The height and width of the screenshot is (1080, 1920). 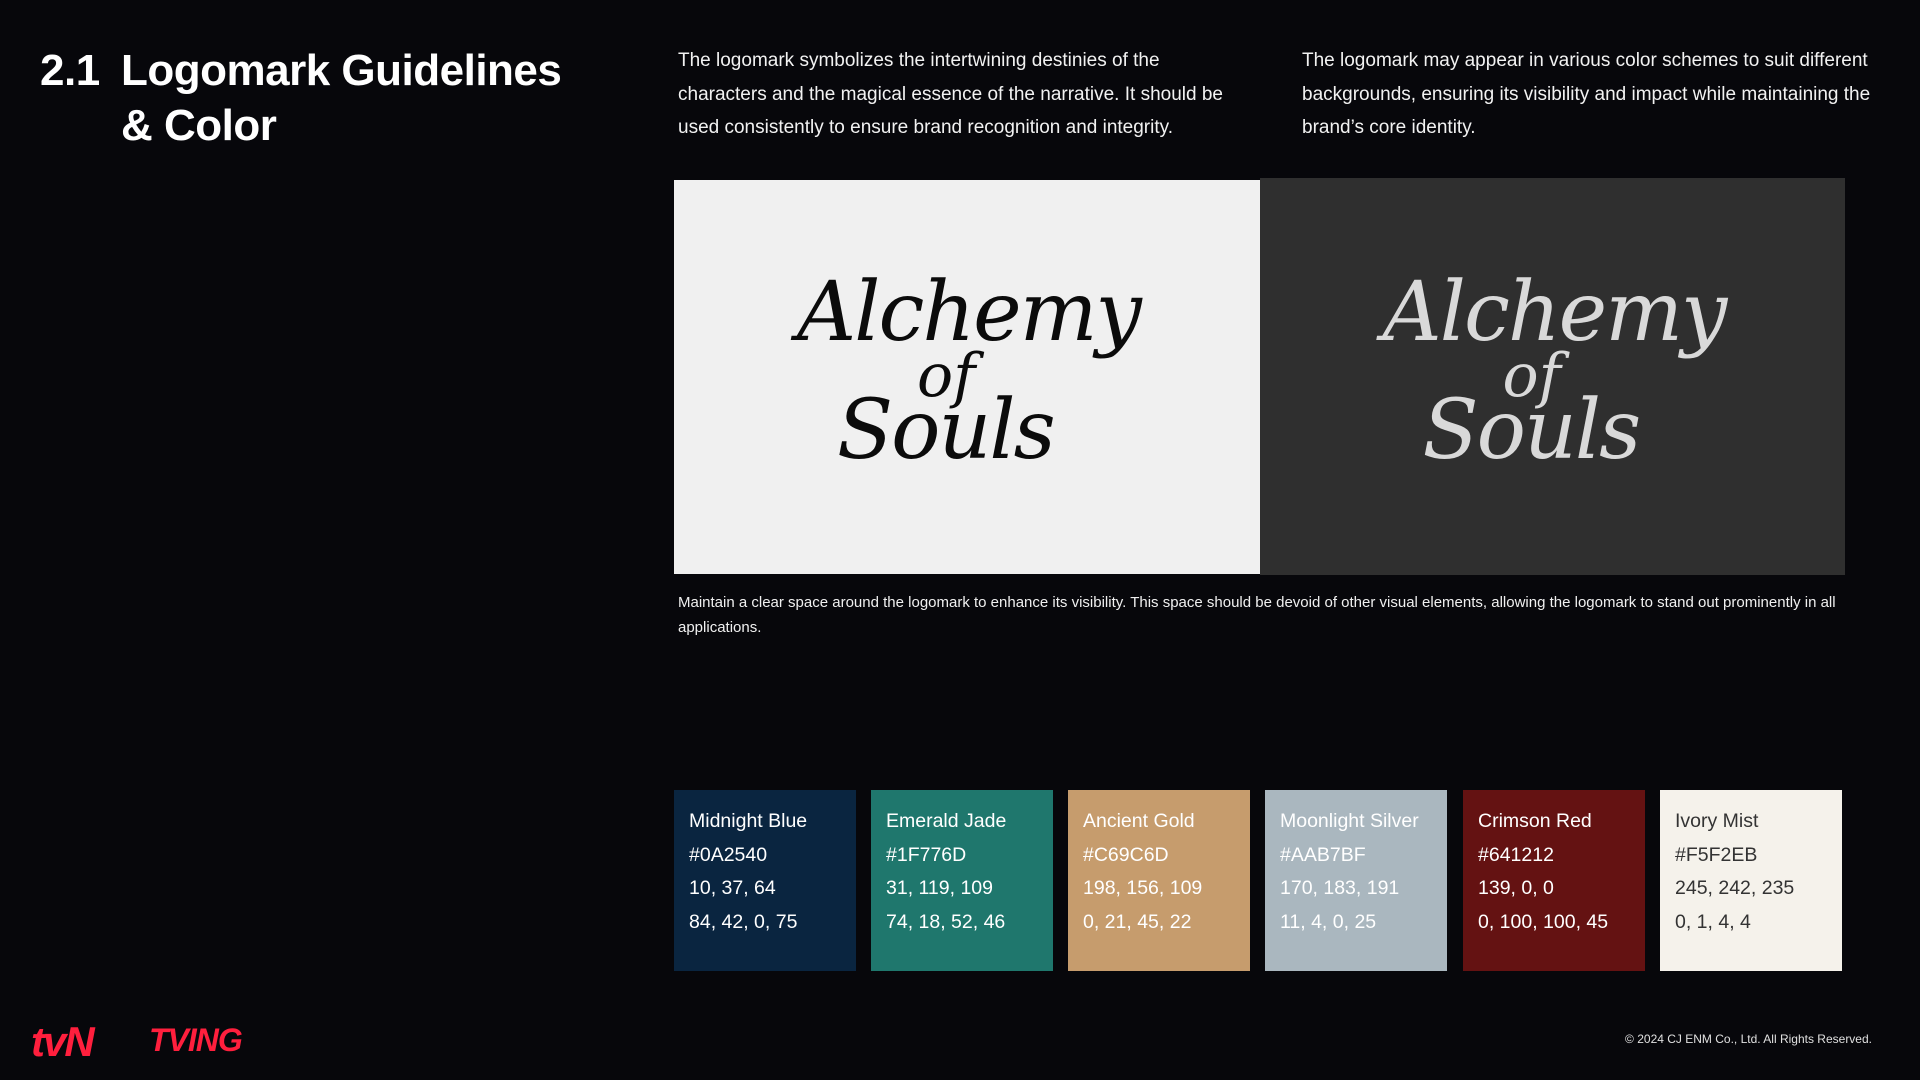 I want to click on swatch-name: Ancient Gold, so click(x=1139, y=821).